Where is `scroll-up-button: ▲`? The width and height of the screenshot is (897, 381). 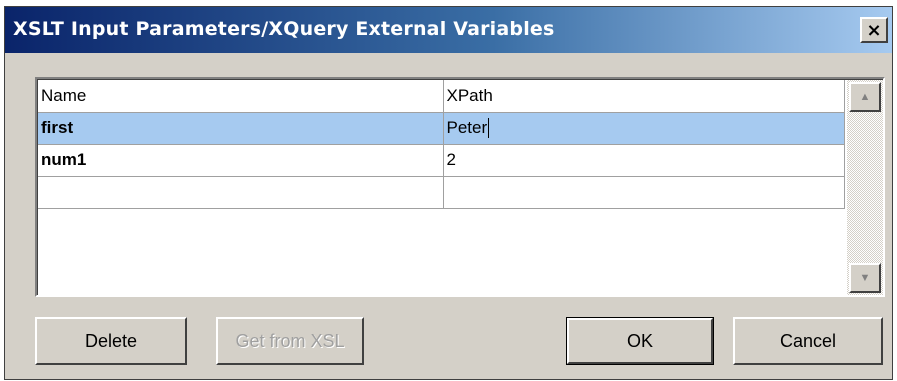 scroll-up-button: ▲ is located at coordinates (865, 97).